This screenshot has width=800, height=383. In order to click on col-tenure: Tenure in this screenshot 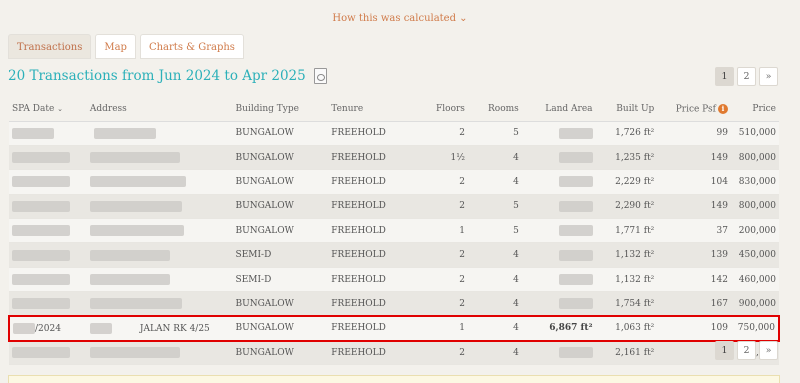, I will do `click(364, 109)`.